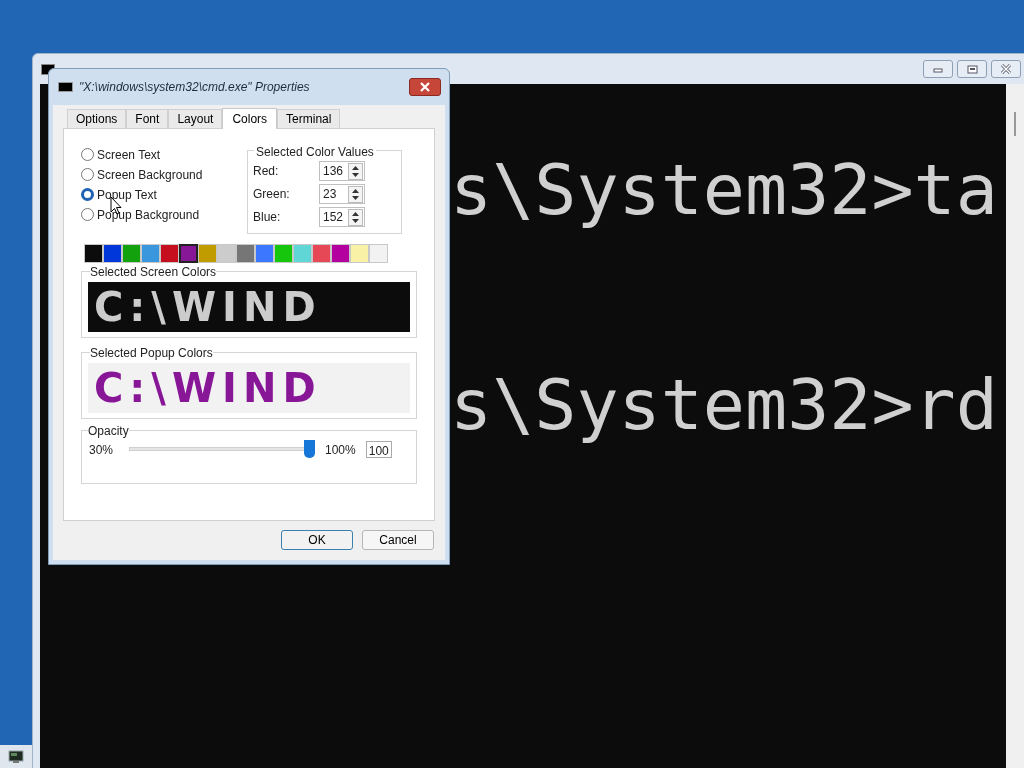 The height and width of the screenshot is (768, 1024). Describe the element at coordinates (195, 118) in the screenshot. I see `tab: Layout` at that location.